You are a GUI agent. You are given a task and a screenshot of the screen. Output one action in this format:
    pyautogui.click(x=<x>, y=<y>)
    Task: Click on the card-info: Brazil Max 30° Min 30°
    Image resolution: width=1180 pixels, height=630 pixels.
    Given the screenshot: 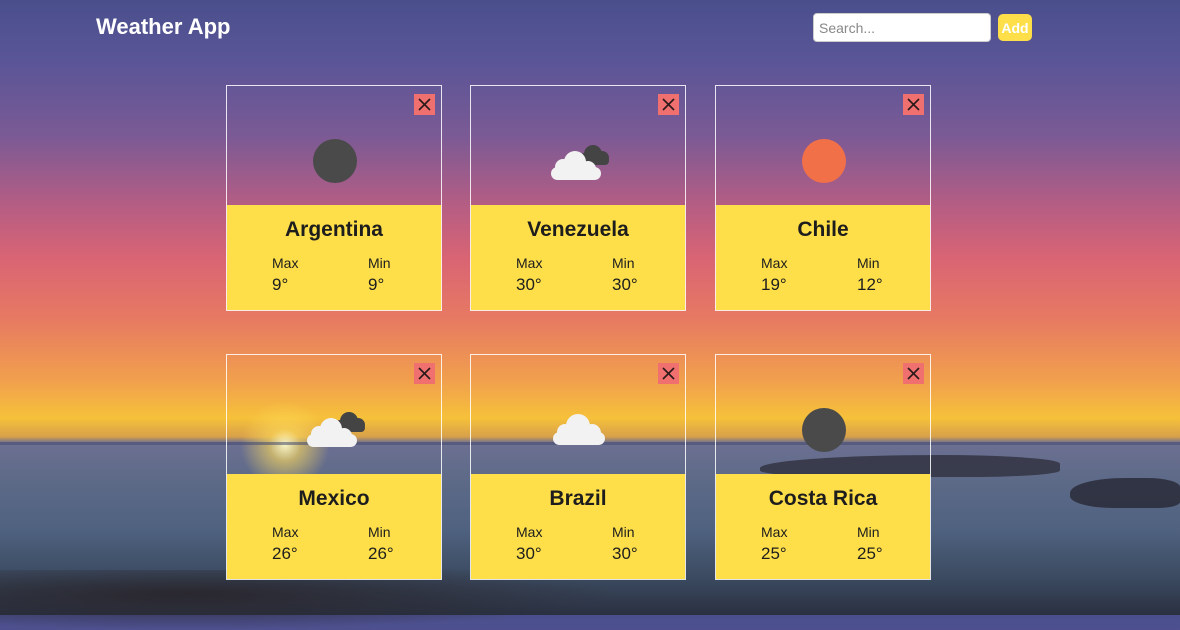 What is the action you would take?
    pyautogui.click(x=578, y=526)
    